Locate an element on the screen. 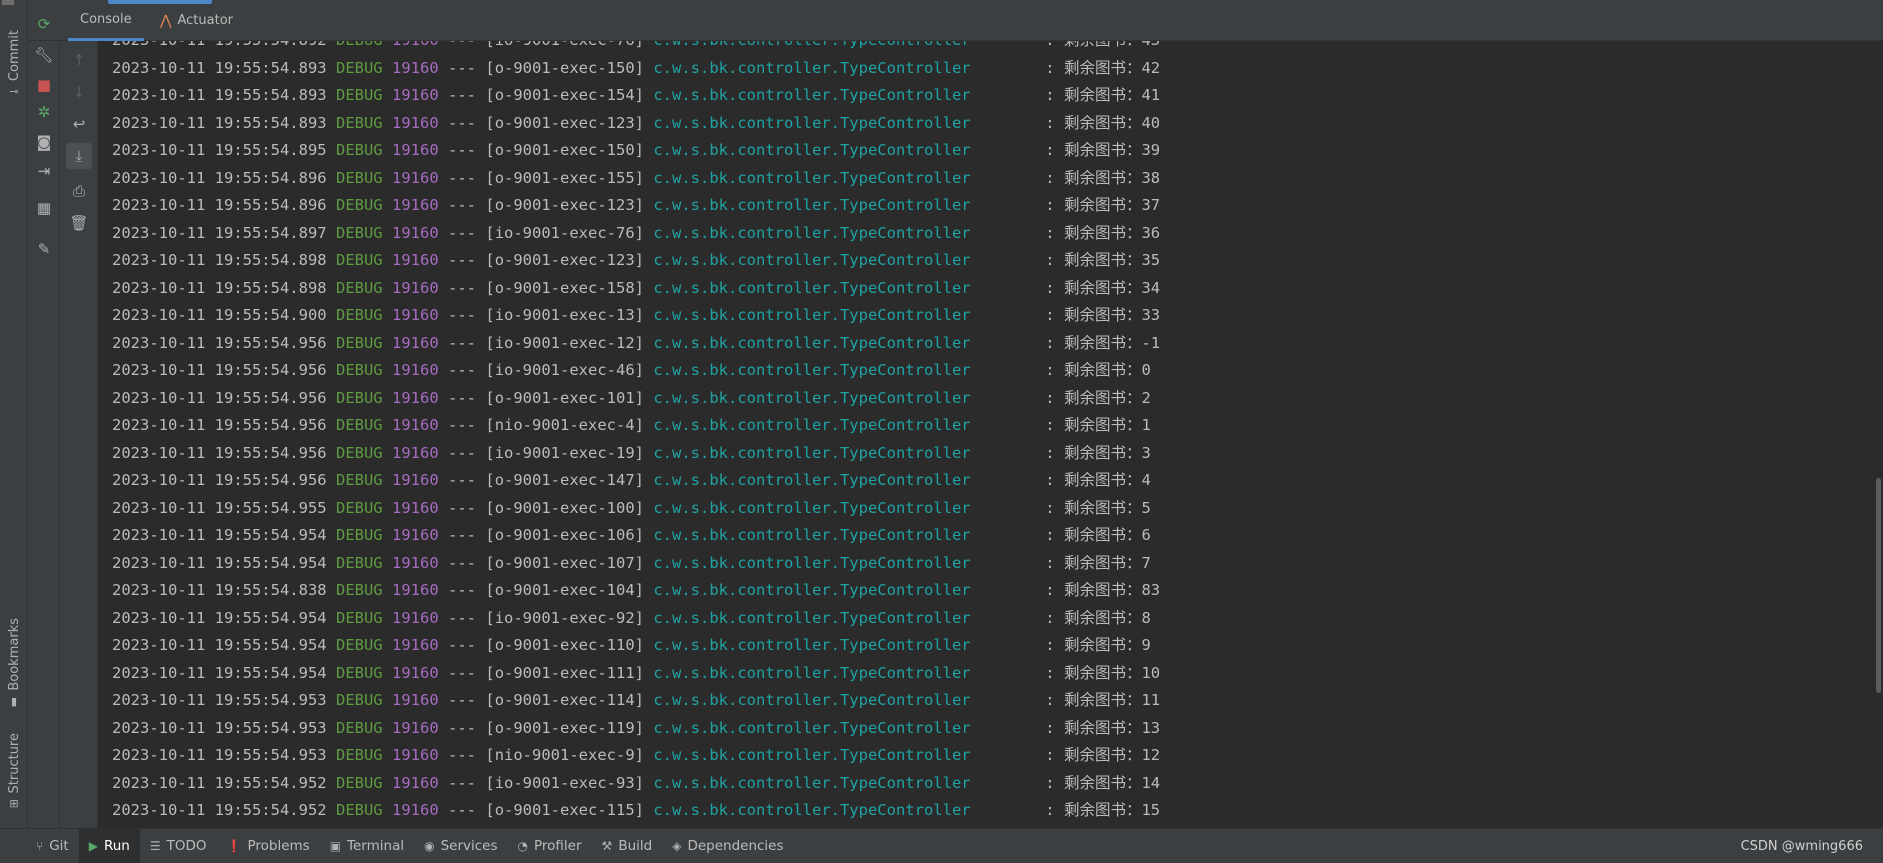 This screenshot has height=863, width=1883. bottom-tab-dependencies: ◈ Dependencies is located at coordinates (727, 846).